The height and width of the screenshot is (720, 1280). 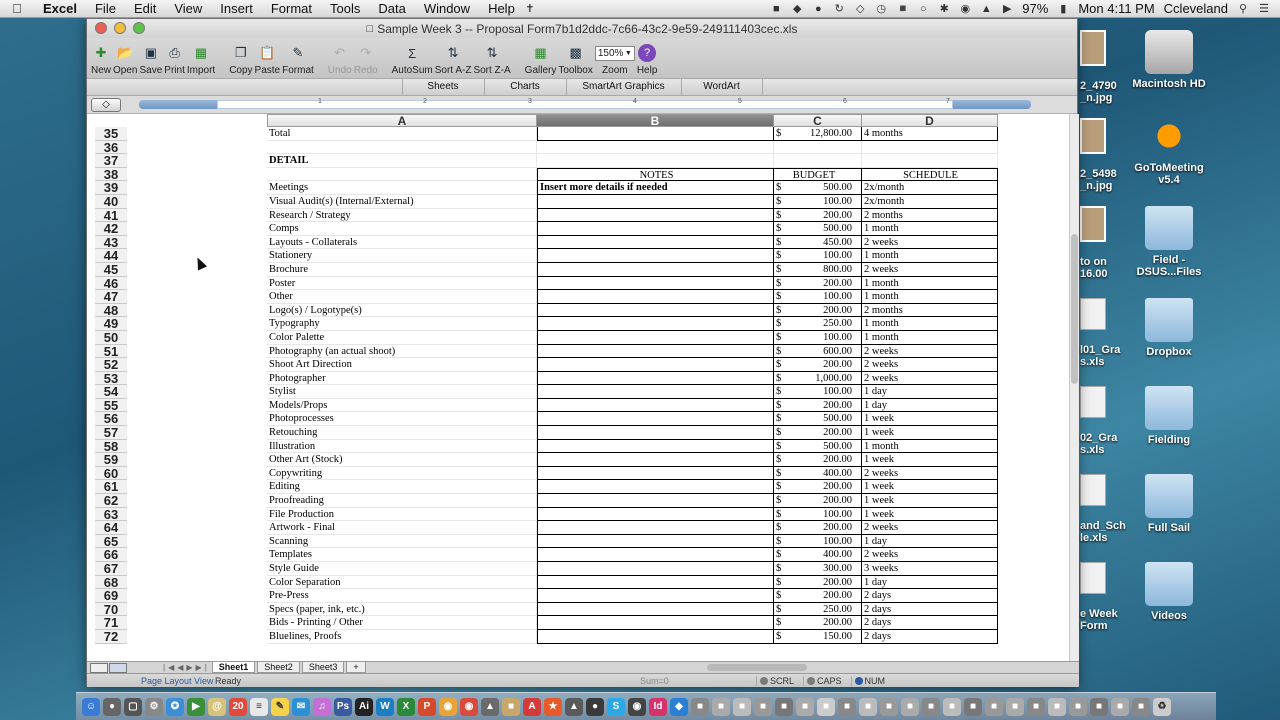 I want to click on cell-d: 2 days, so click(x=930, y=636).